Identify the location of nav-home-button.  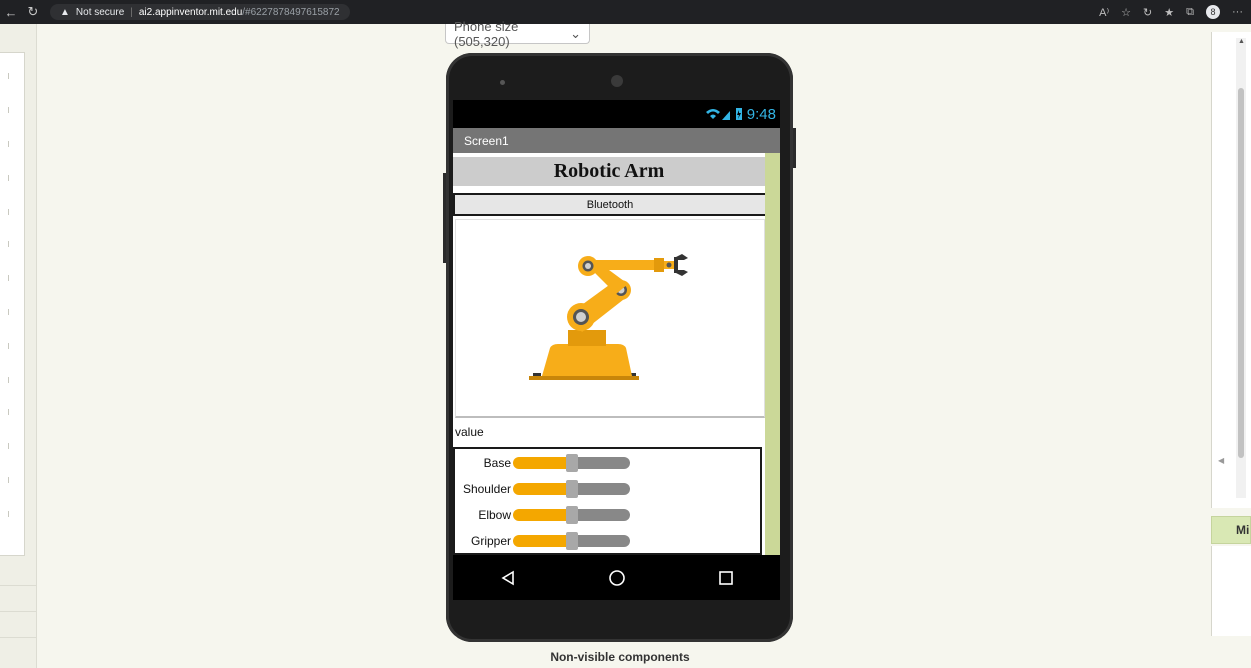
(617, 578).